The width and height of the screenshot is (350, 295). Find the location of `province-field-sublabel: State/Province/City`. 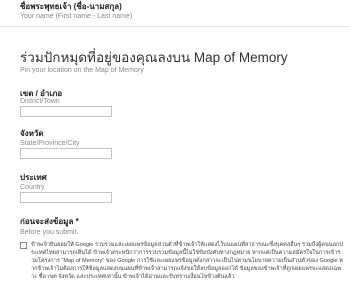

province-field-sublabel: State/Province/City is located at coordinates (50, 143).